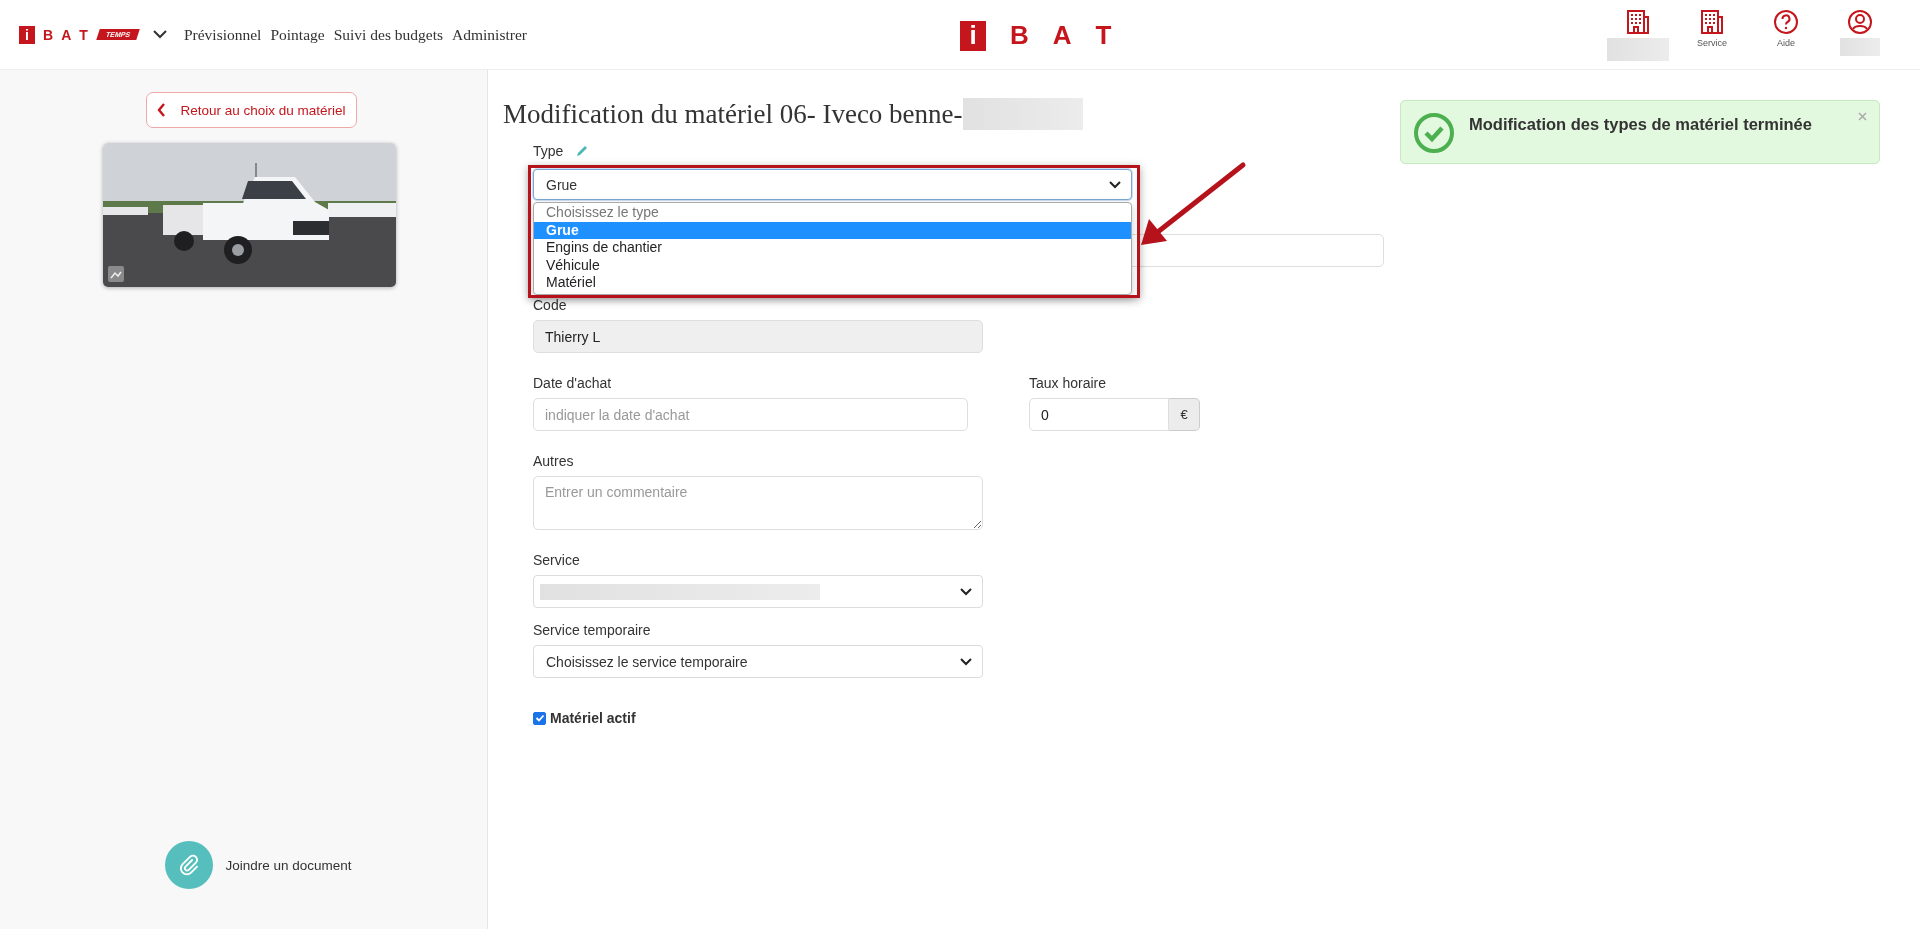  I want to click on check-circle-icon, so click(1434, 133).